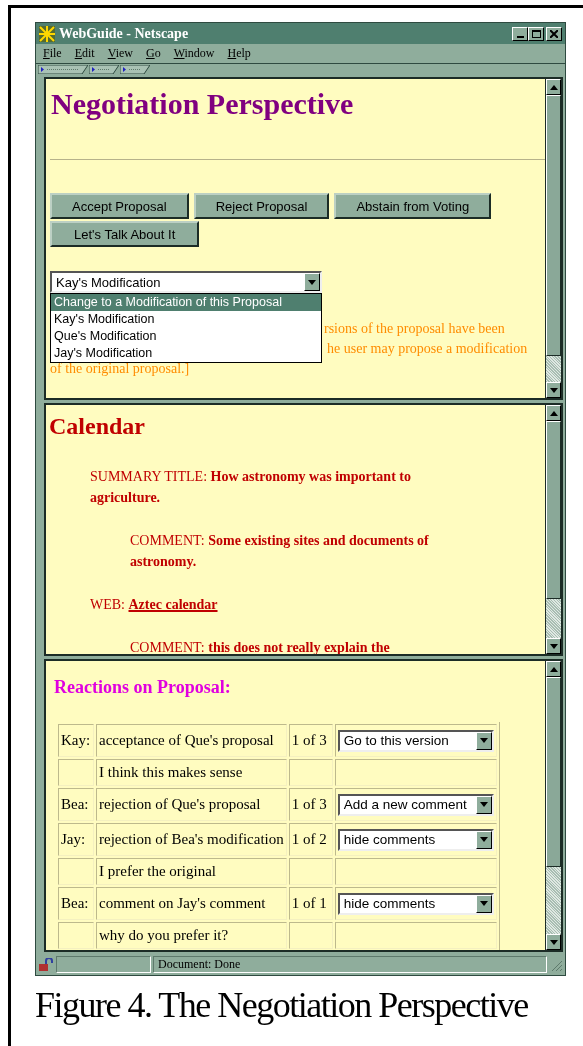  I want to click on action-button: Accept Proposal, so click(119, 206).